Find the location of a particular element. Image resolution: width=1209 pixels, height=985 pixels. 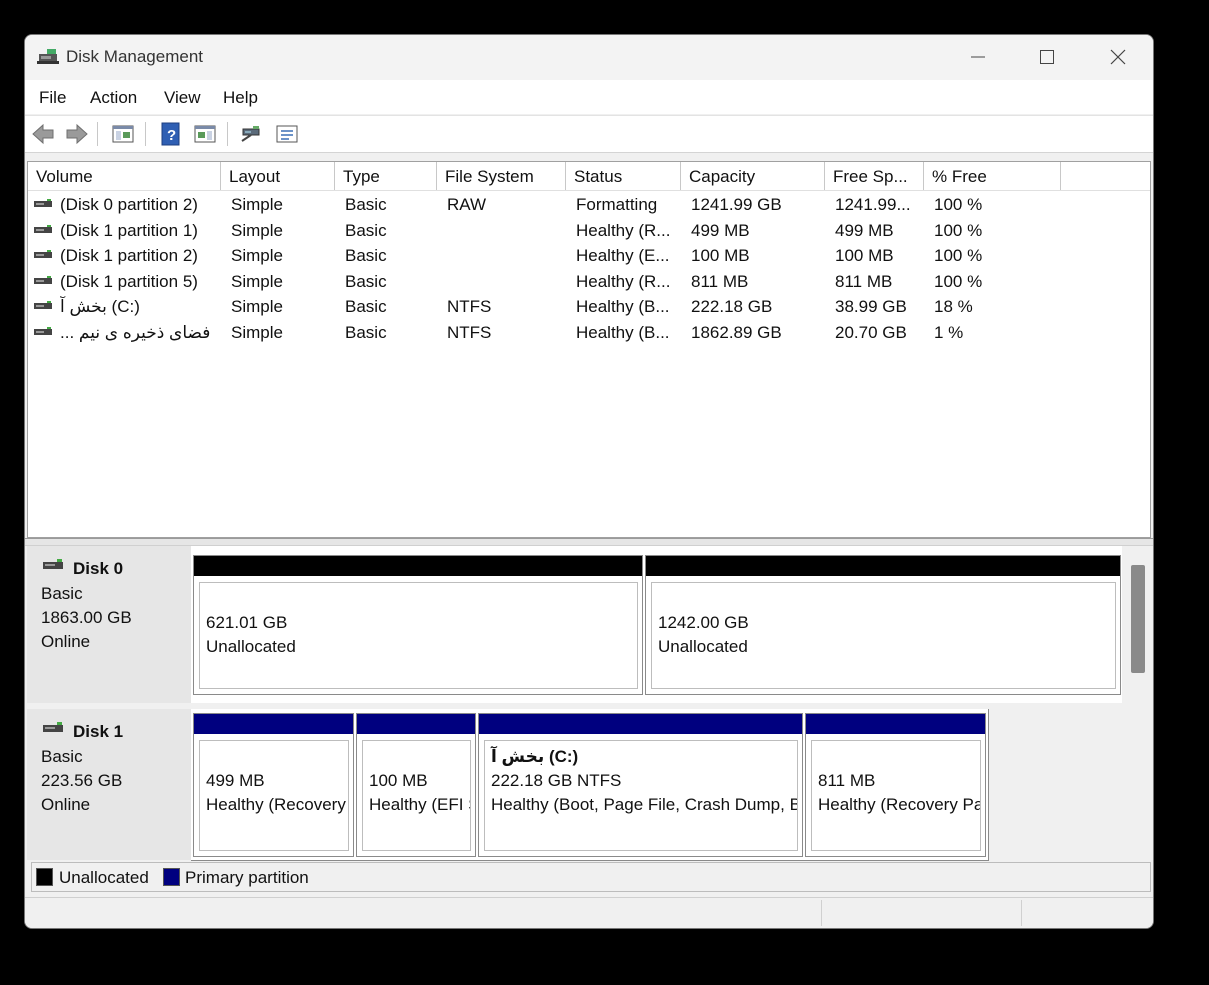

status-bar is located at coordinates (589, 912).